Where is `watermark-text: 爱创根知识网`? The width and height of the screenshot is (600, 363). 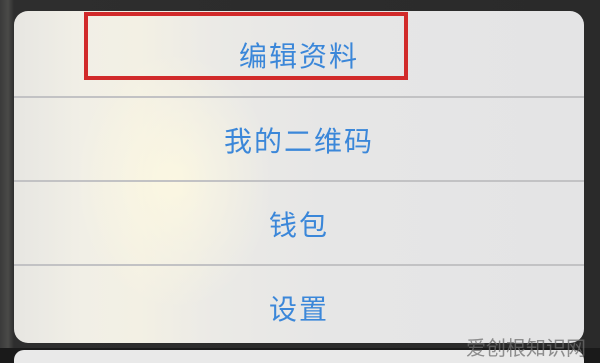 watermark-text: 爱创根知识网 is located at coordinates (526, 348).